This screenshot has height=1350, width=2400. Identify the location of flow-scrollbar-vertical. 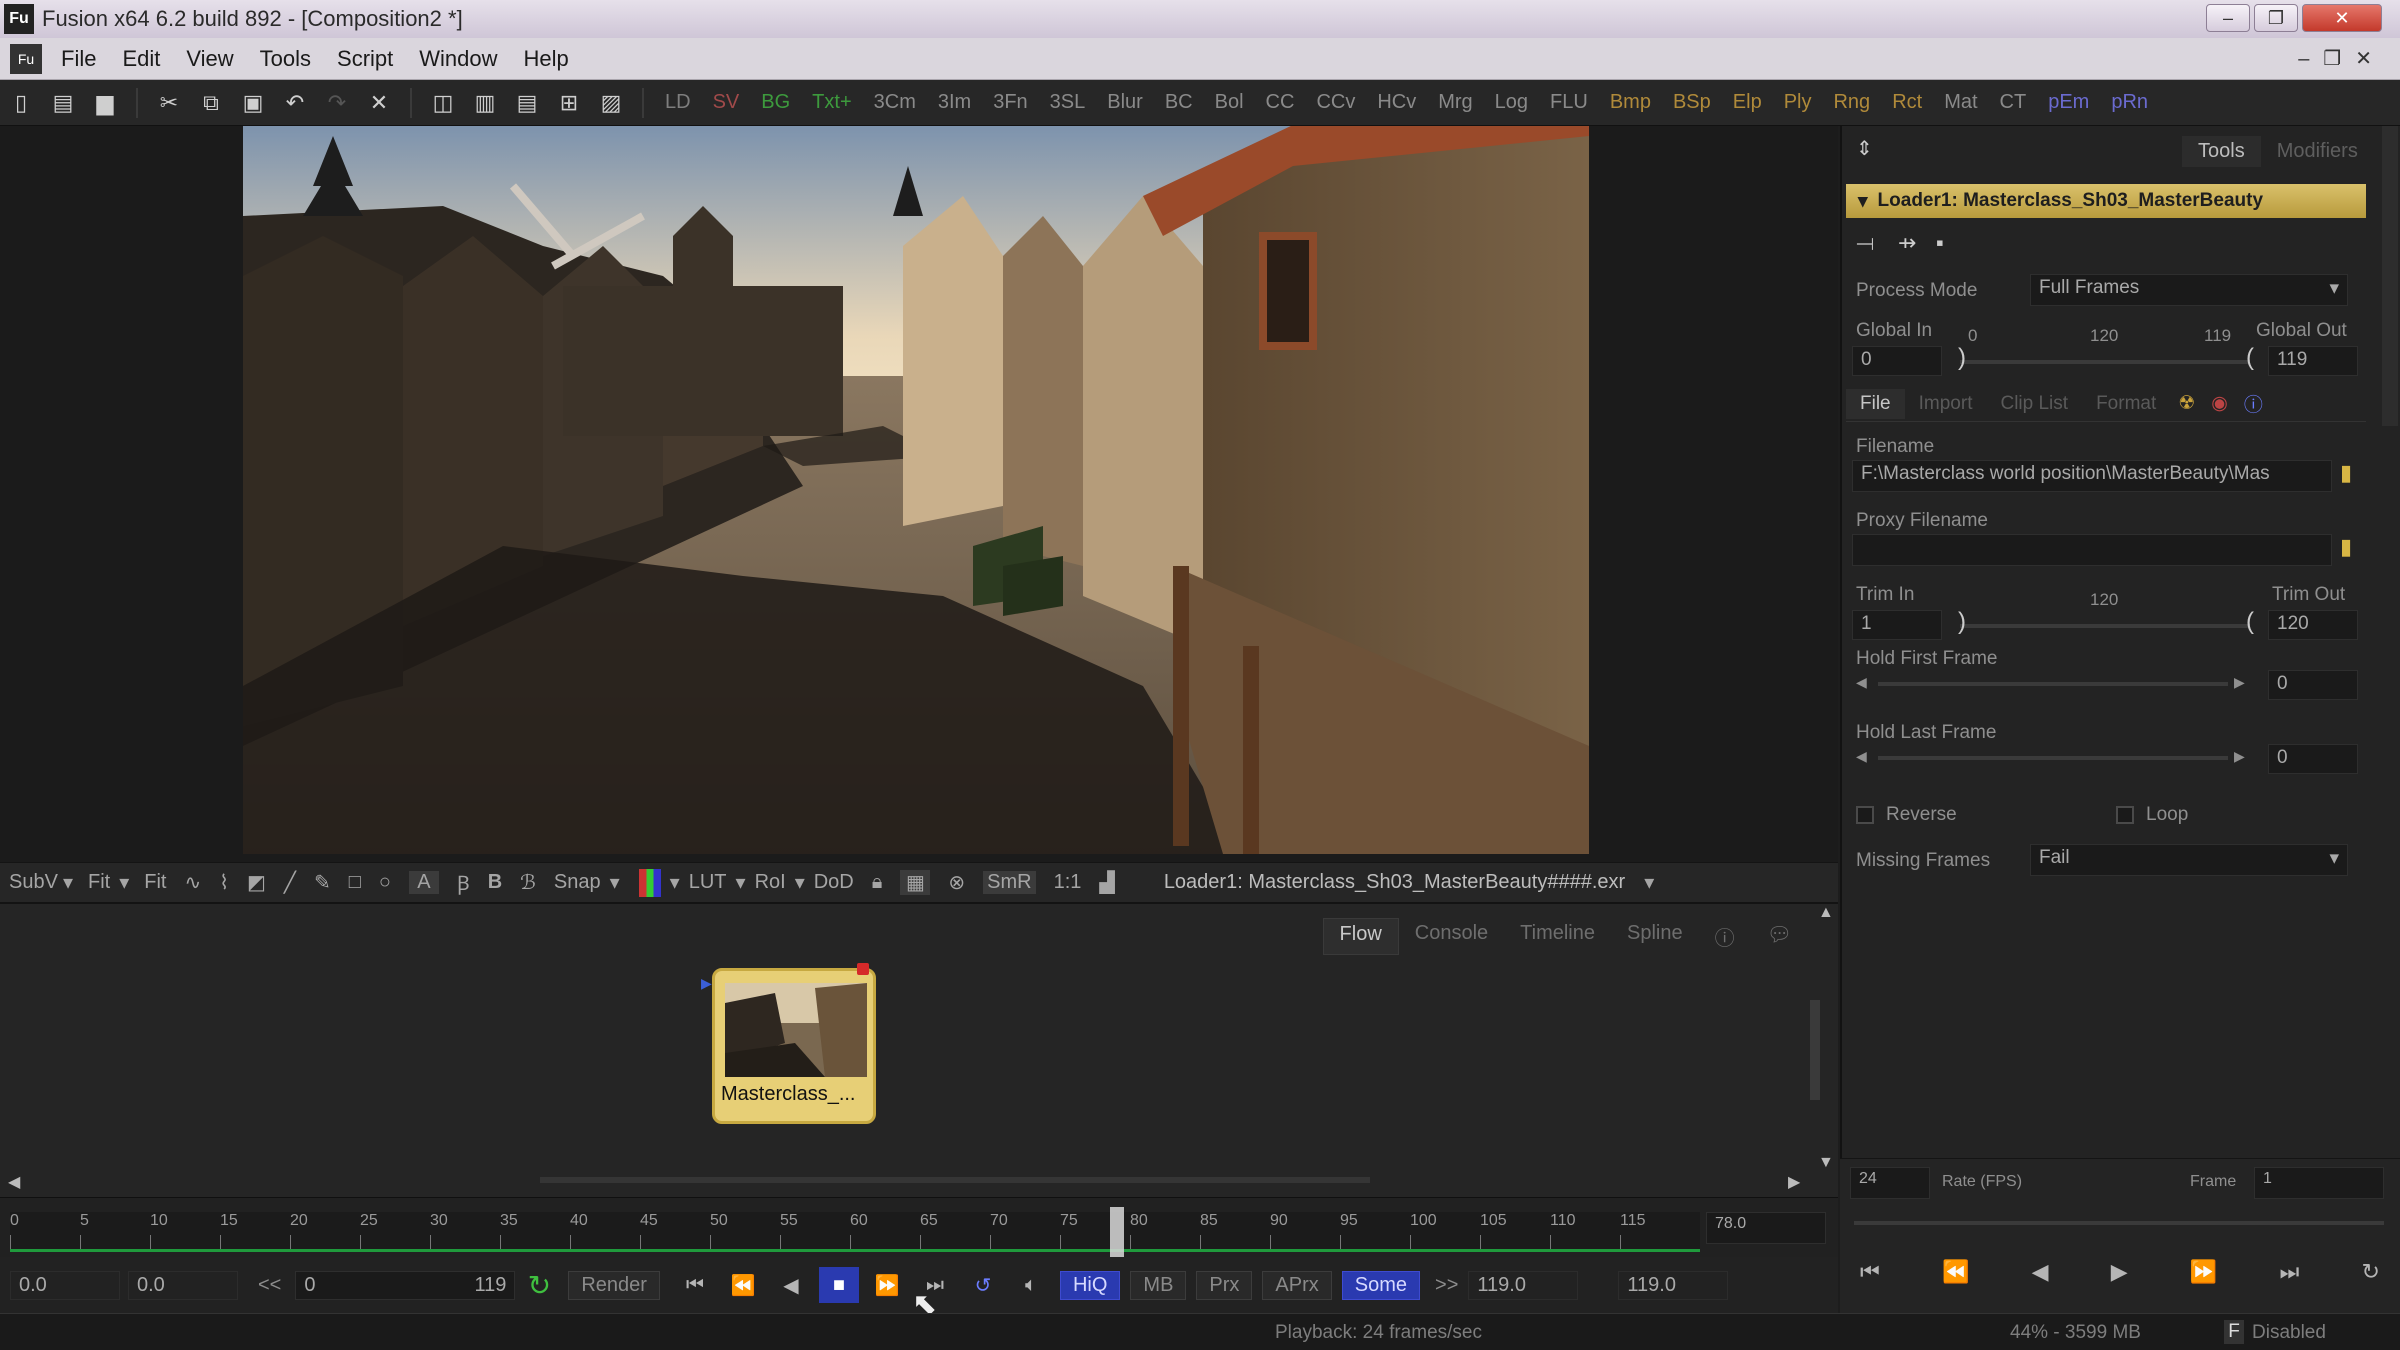
(1815, 1050).